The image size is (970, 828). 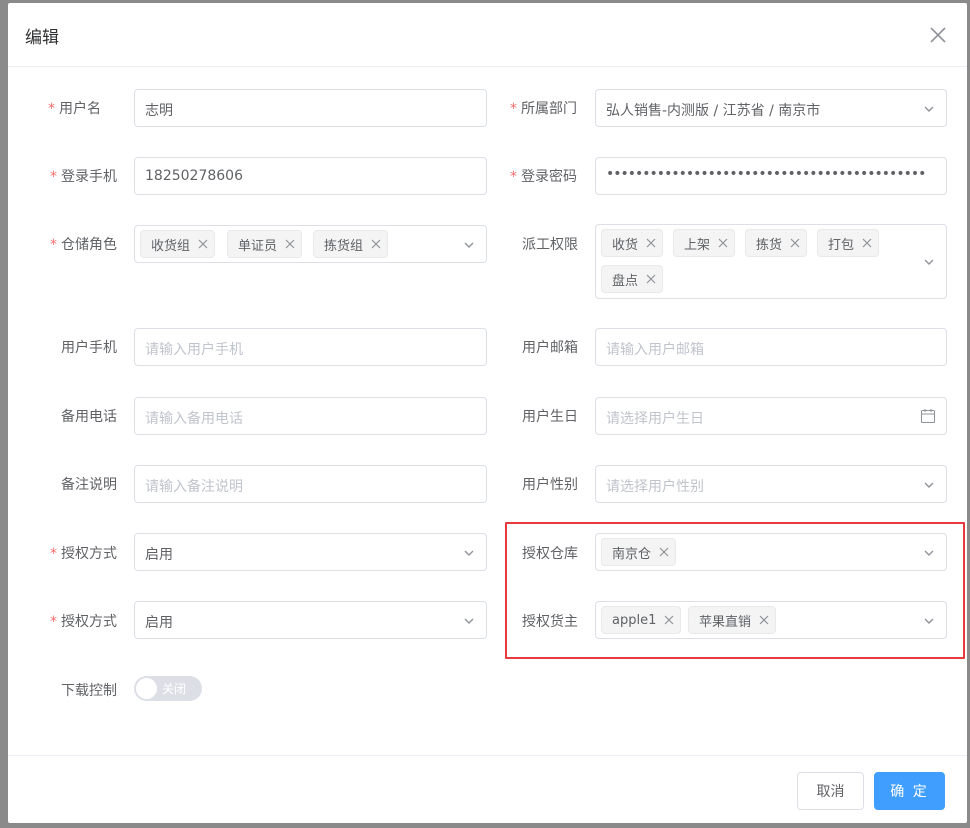 I want to click on user-phone-label: 用户手机, so click(x=89, y=348).